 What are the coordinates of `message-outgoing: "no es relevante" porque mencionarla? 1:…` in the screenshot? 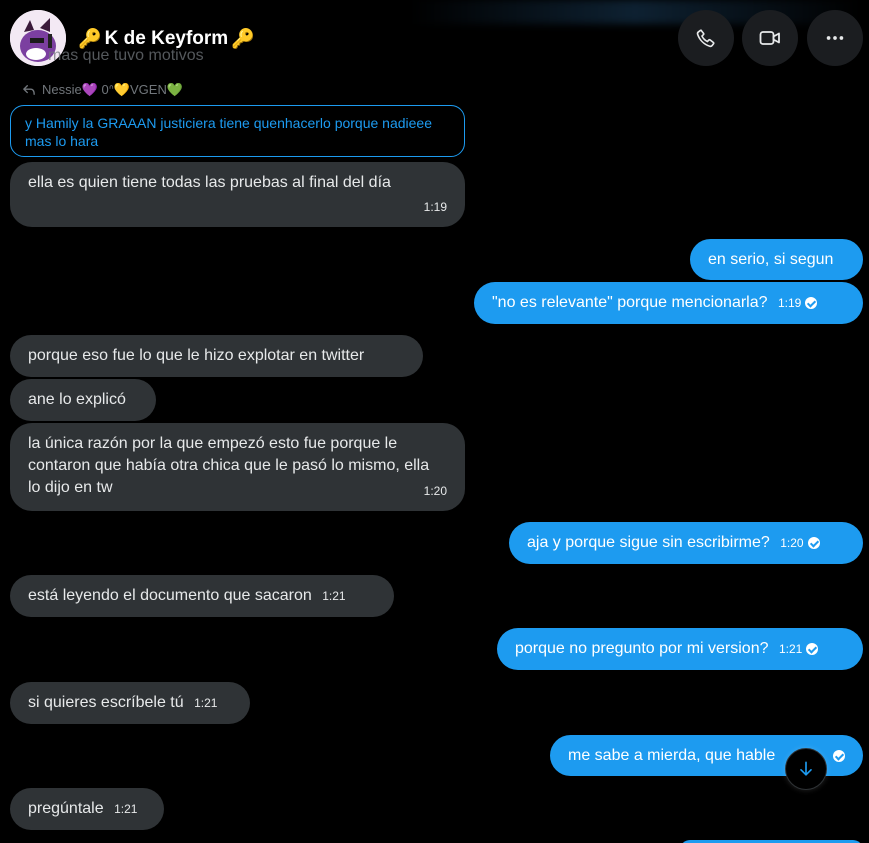 It's located at (668, 303).